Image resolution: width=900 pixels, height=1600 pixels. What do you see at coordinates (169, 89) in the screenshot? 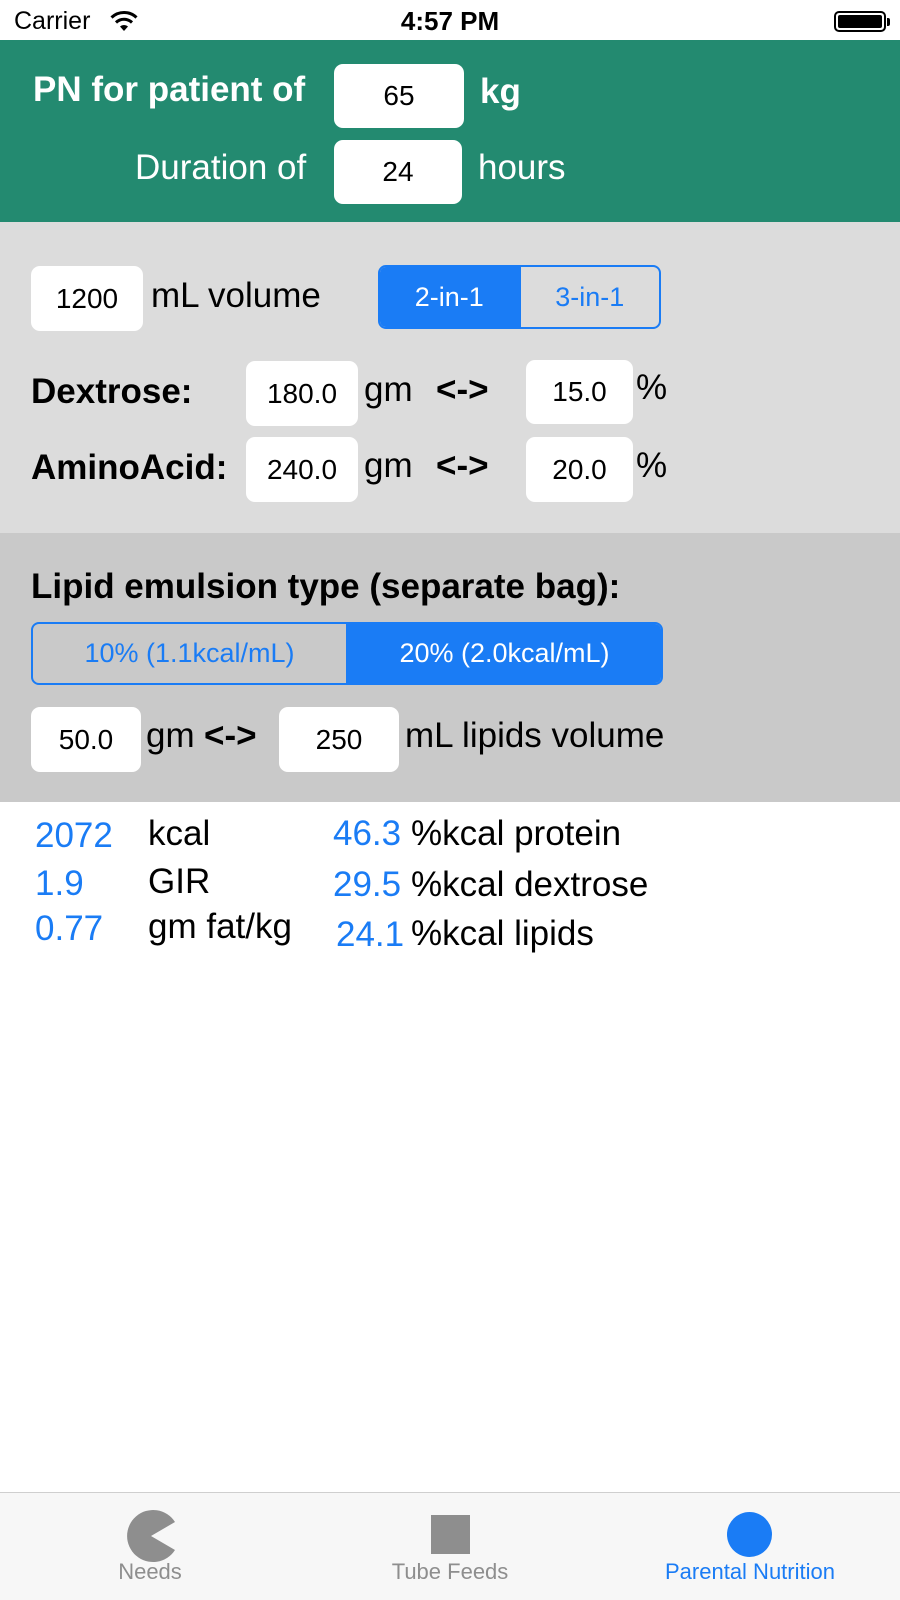
I see `patient-weight-label: PN for patient of` at bounding box center [169, 89].